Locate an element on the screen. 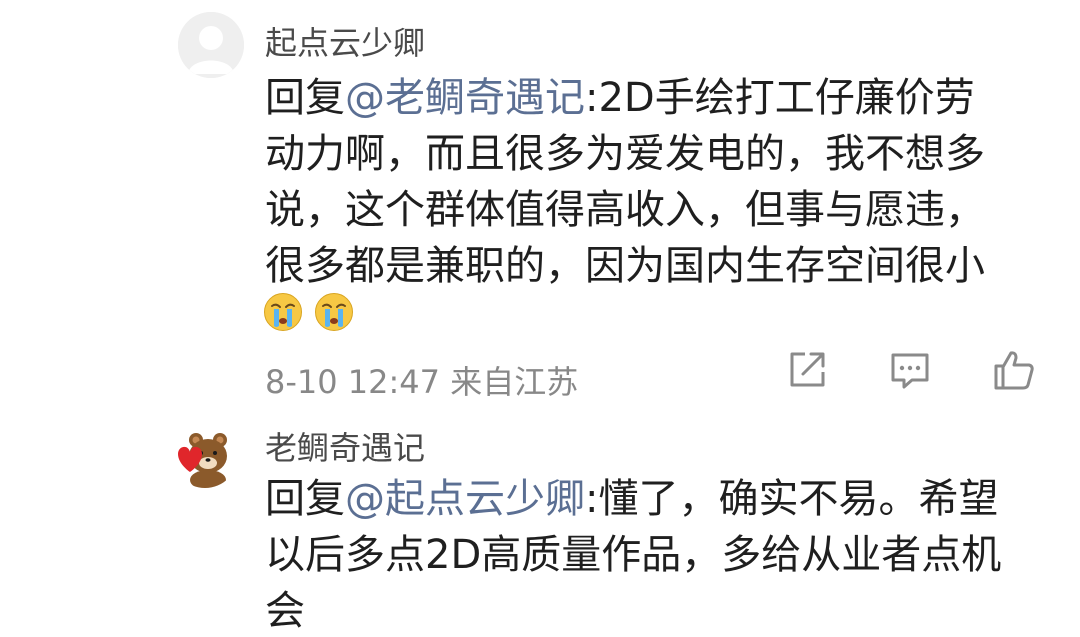  share-icon is located at coordinates (807, 369).